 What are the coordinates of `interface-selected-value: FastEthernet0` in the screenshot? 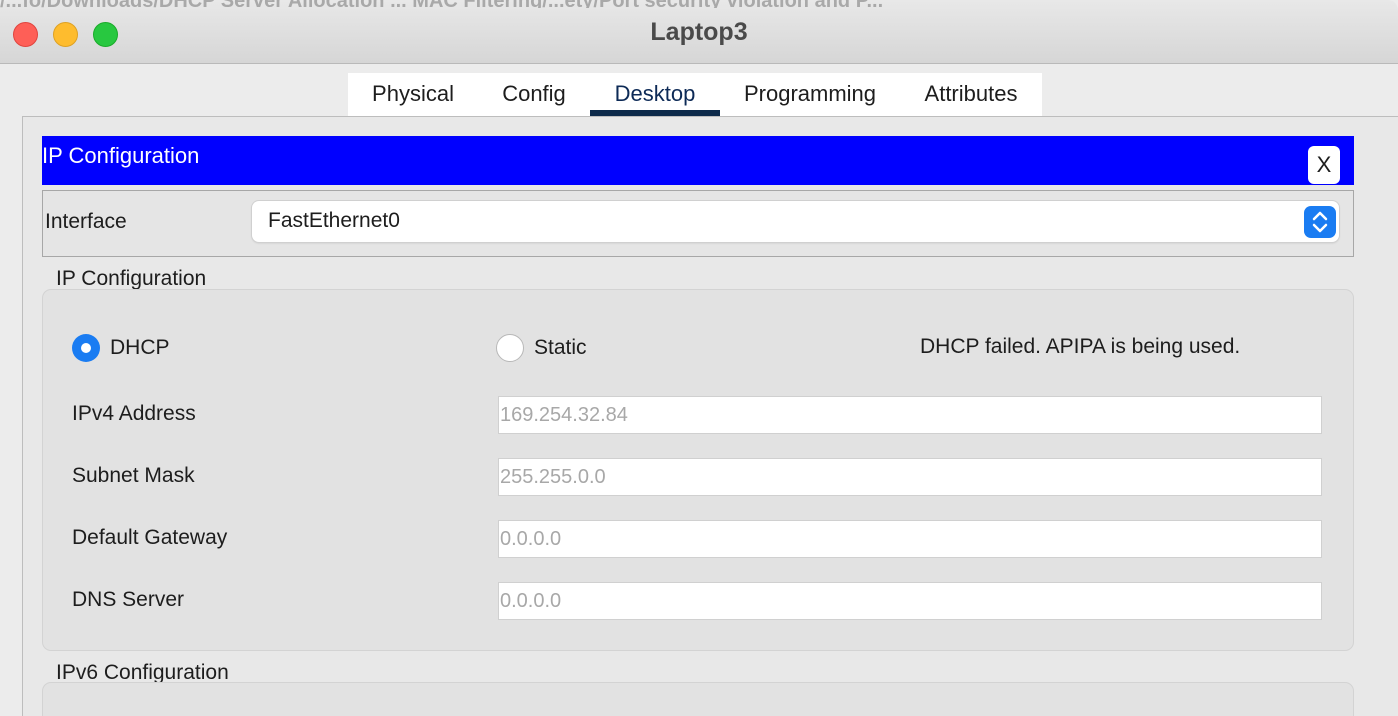 It's located at (334, 220).